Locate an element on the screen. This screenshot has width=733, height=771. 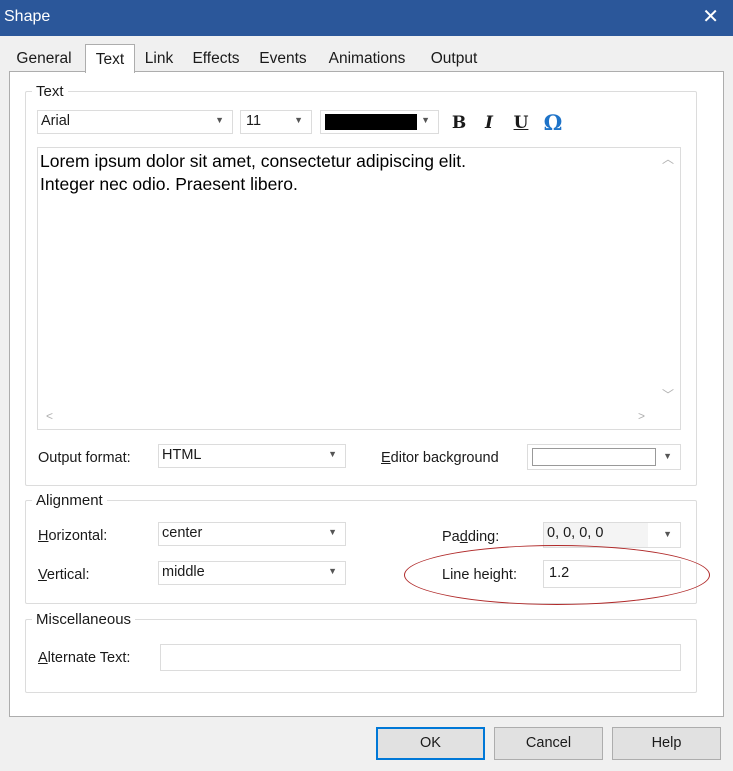
background-swatch is located at coordinates (594, 457).